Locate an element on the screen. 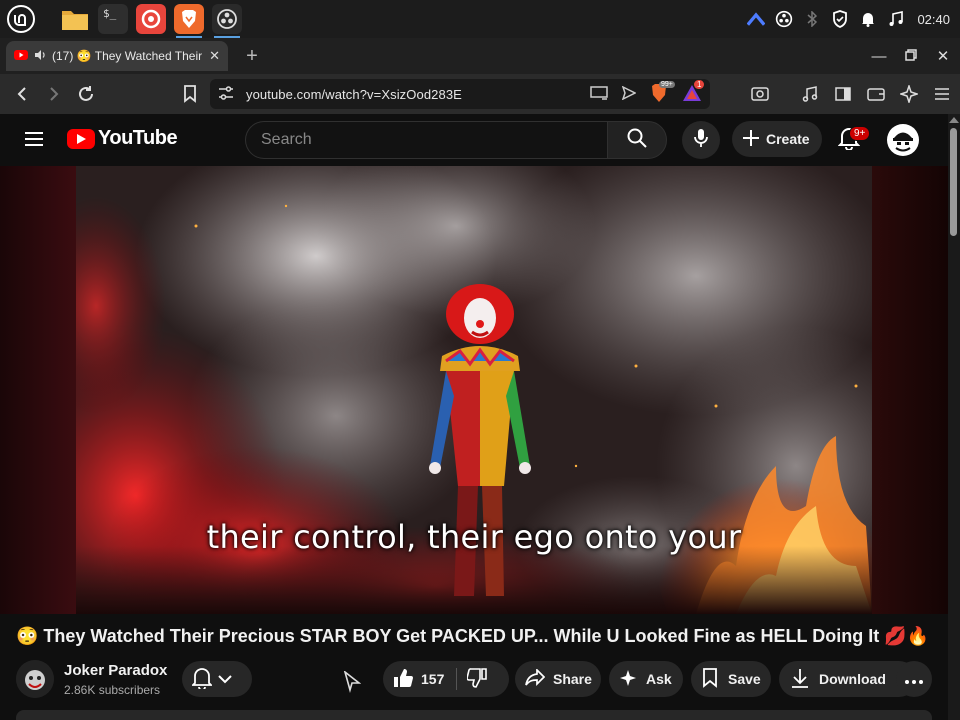 This screenshot has width=960, height=720. leo-ai-icon is located at coordinates (909, 94).